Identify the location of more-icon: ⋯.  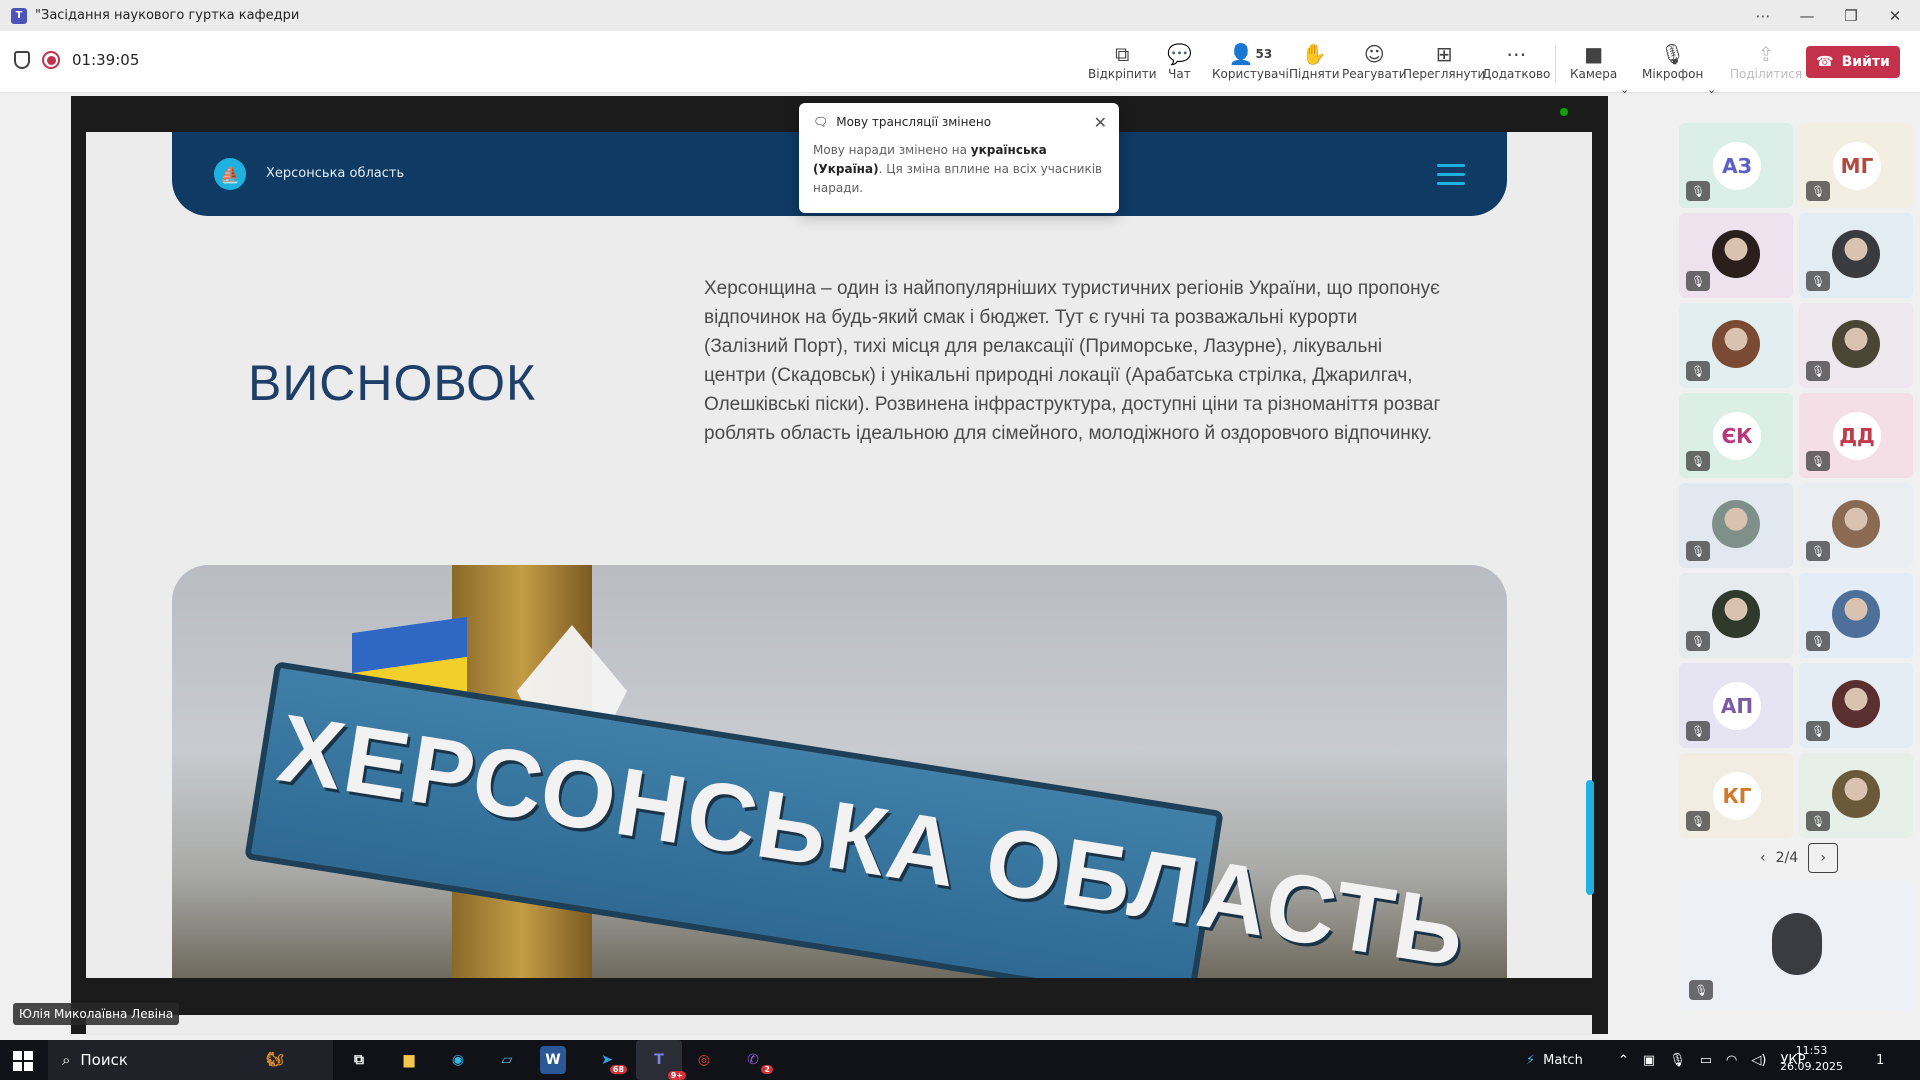
(1516, 54).